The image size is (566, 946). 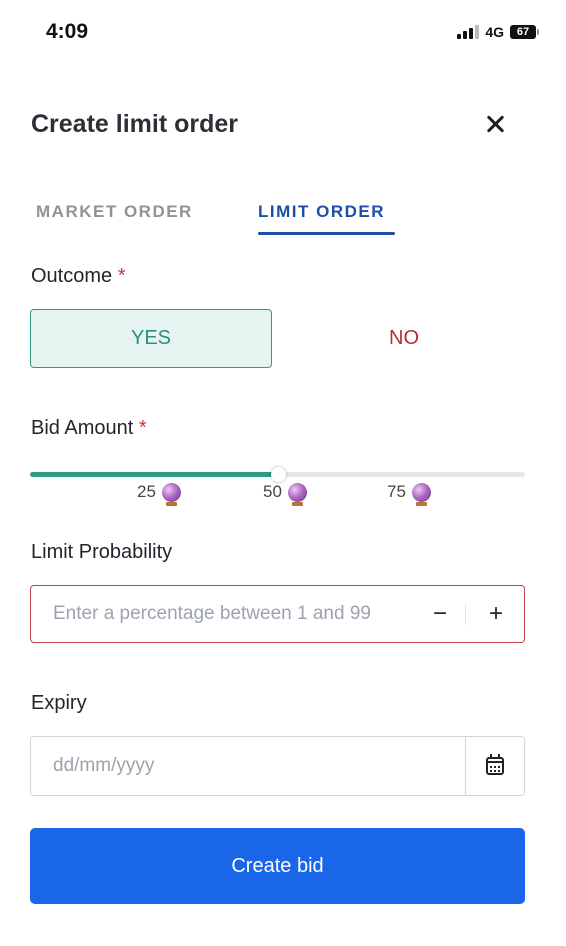 I want to click on page-title: Create limit order, so click(x=135, y=124).